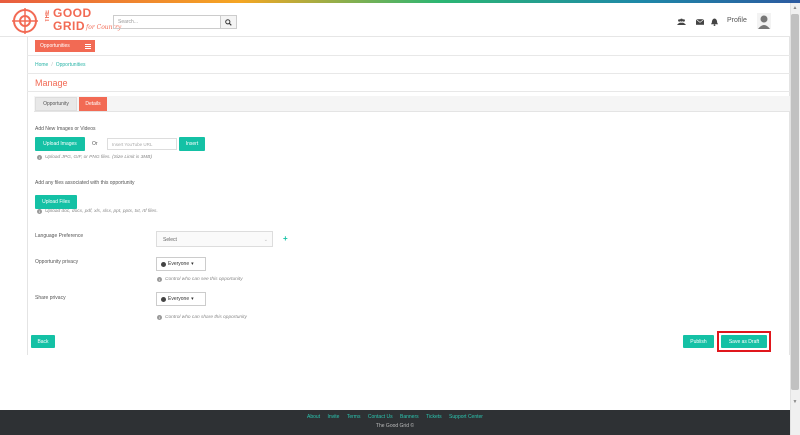  What do you see at coordinates (744, 341) in the screenshot?
I see `save-as-draft-button: Save as Draft` at bounding box center [744, 341].